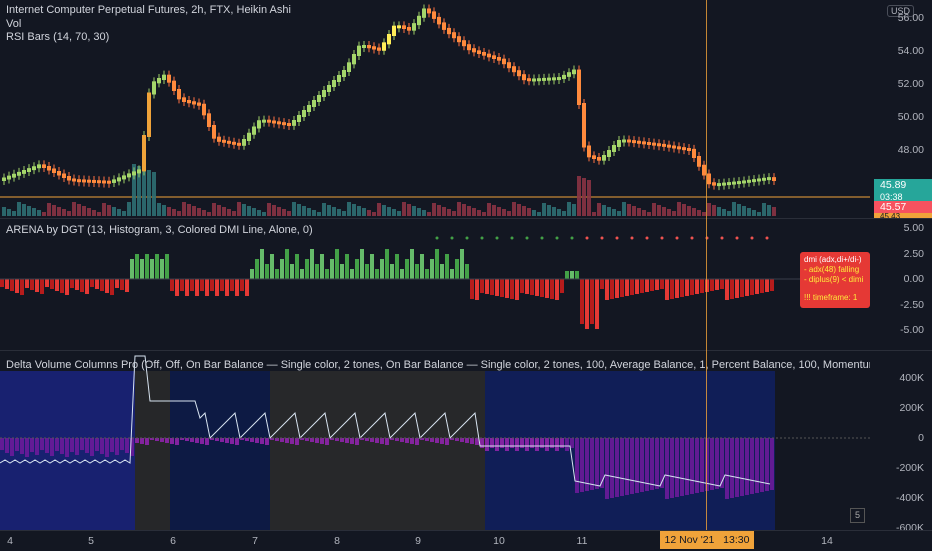  Describe the element at coordinates (857, 515) in the screenshot. I see `pane-count-badge: 5` at that location.